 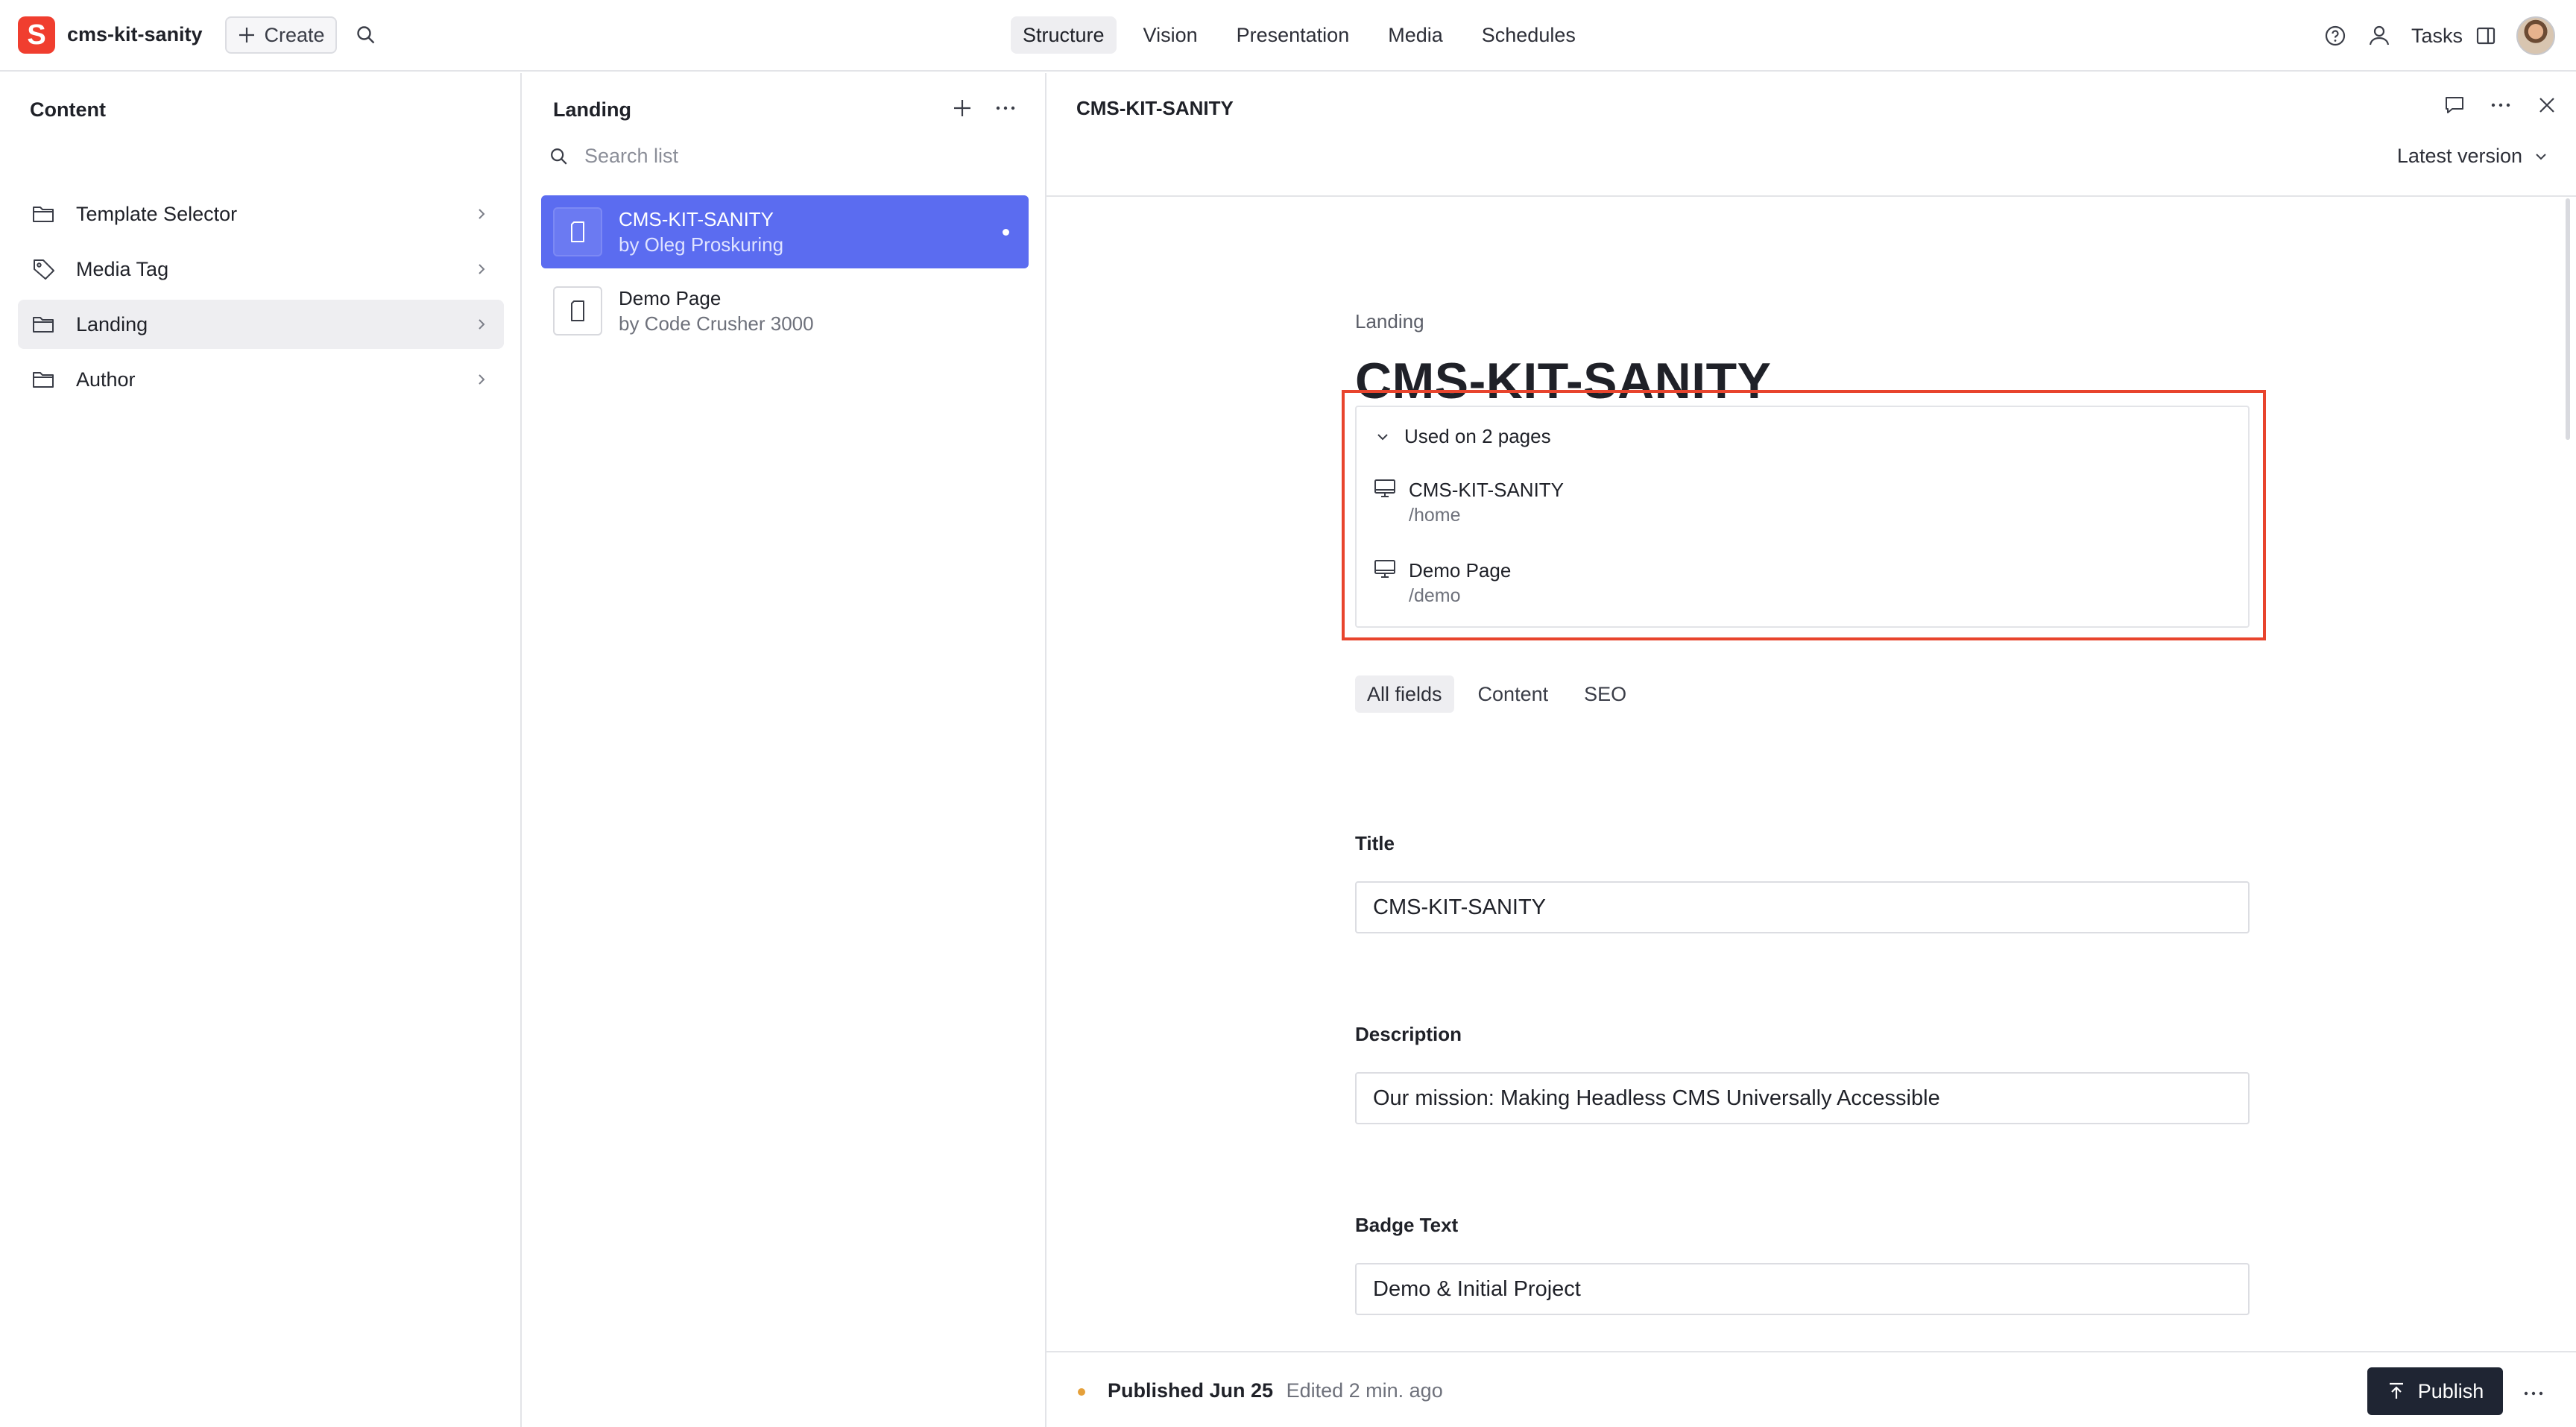 What do you see at coordinates (2568, 319) in the screenshot?
I see `scrollbar` at bounding box center [2568, 319].